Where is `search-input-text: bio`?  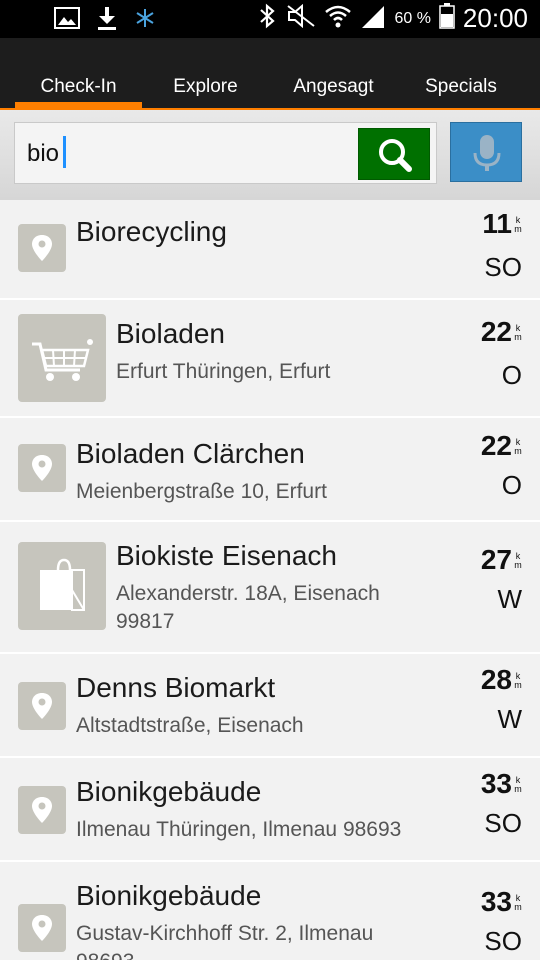 search-input-text: bio is located at coordinates (43, 153).